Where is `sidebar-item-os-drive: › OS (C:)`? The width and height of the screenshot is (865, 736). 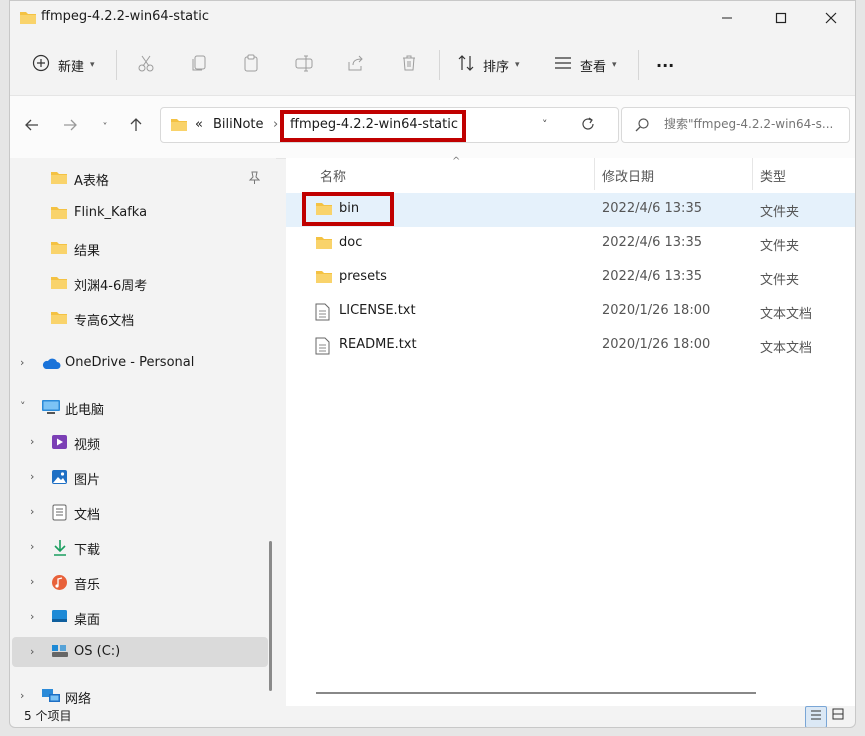 sidebar-item-os-drive: › OS (C:) is located at coordinates (140, 652).